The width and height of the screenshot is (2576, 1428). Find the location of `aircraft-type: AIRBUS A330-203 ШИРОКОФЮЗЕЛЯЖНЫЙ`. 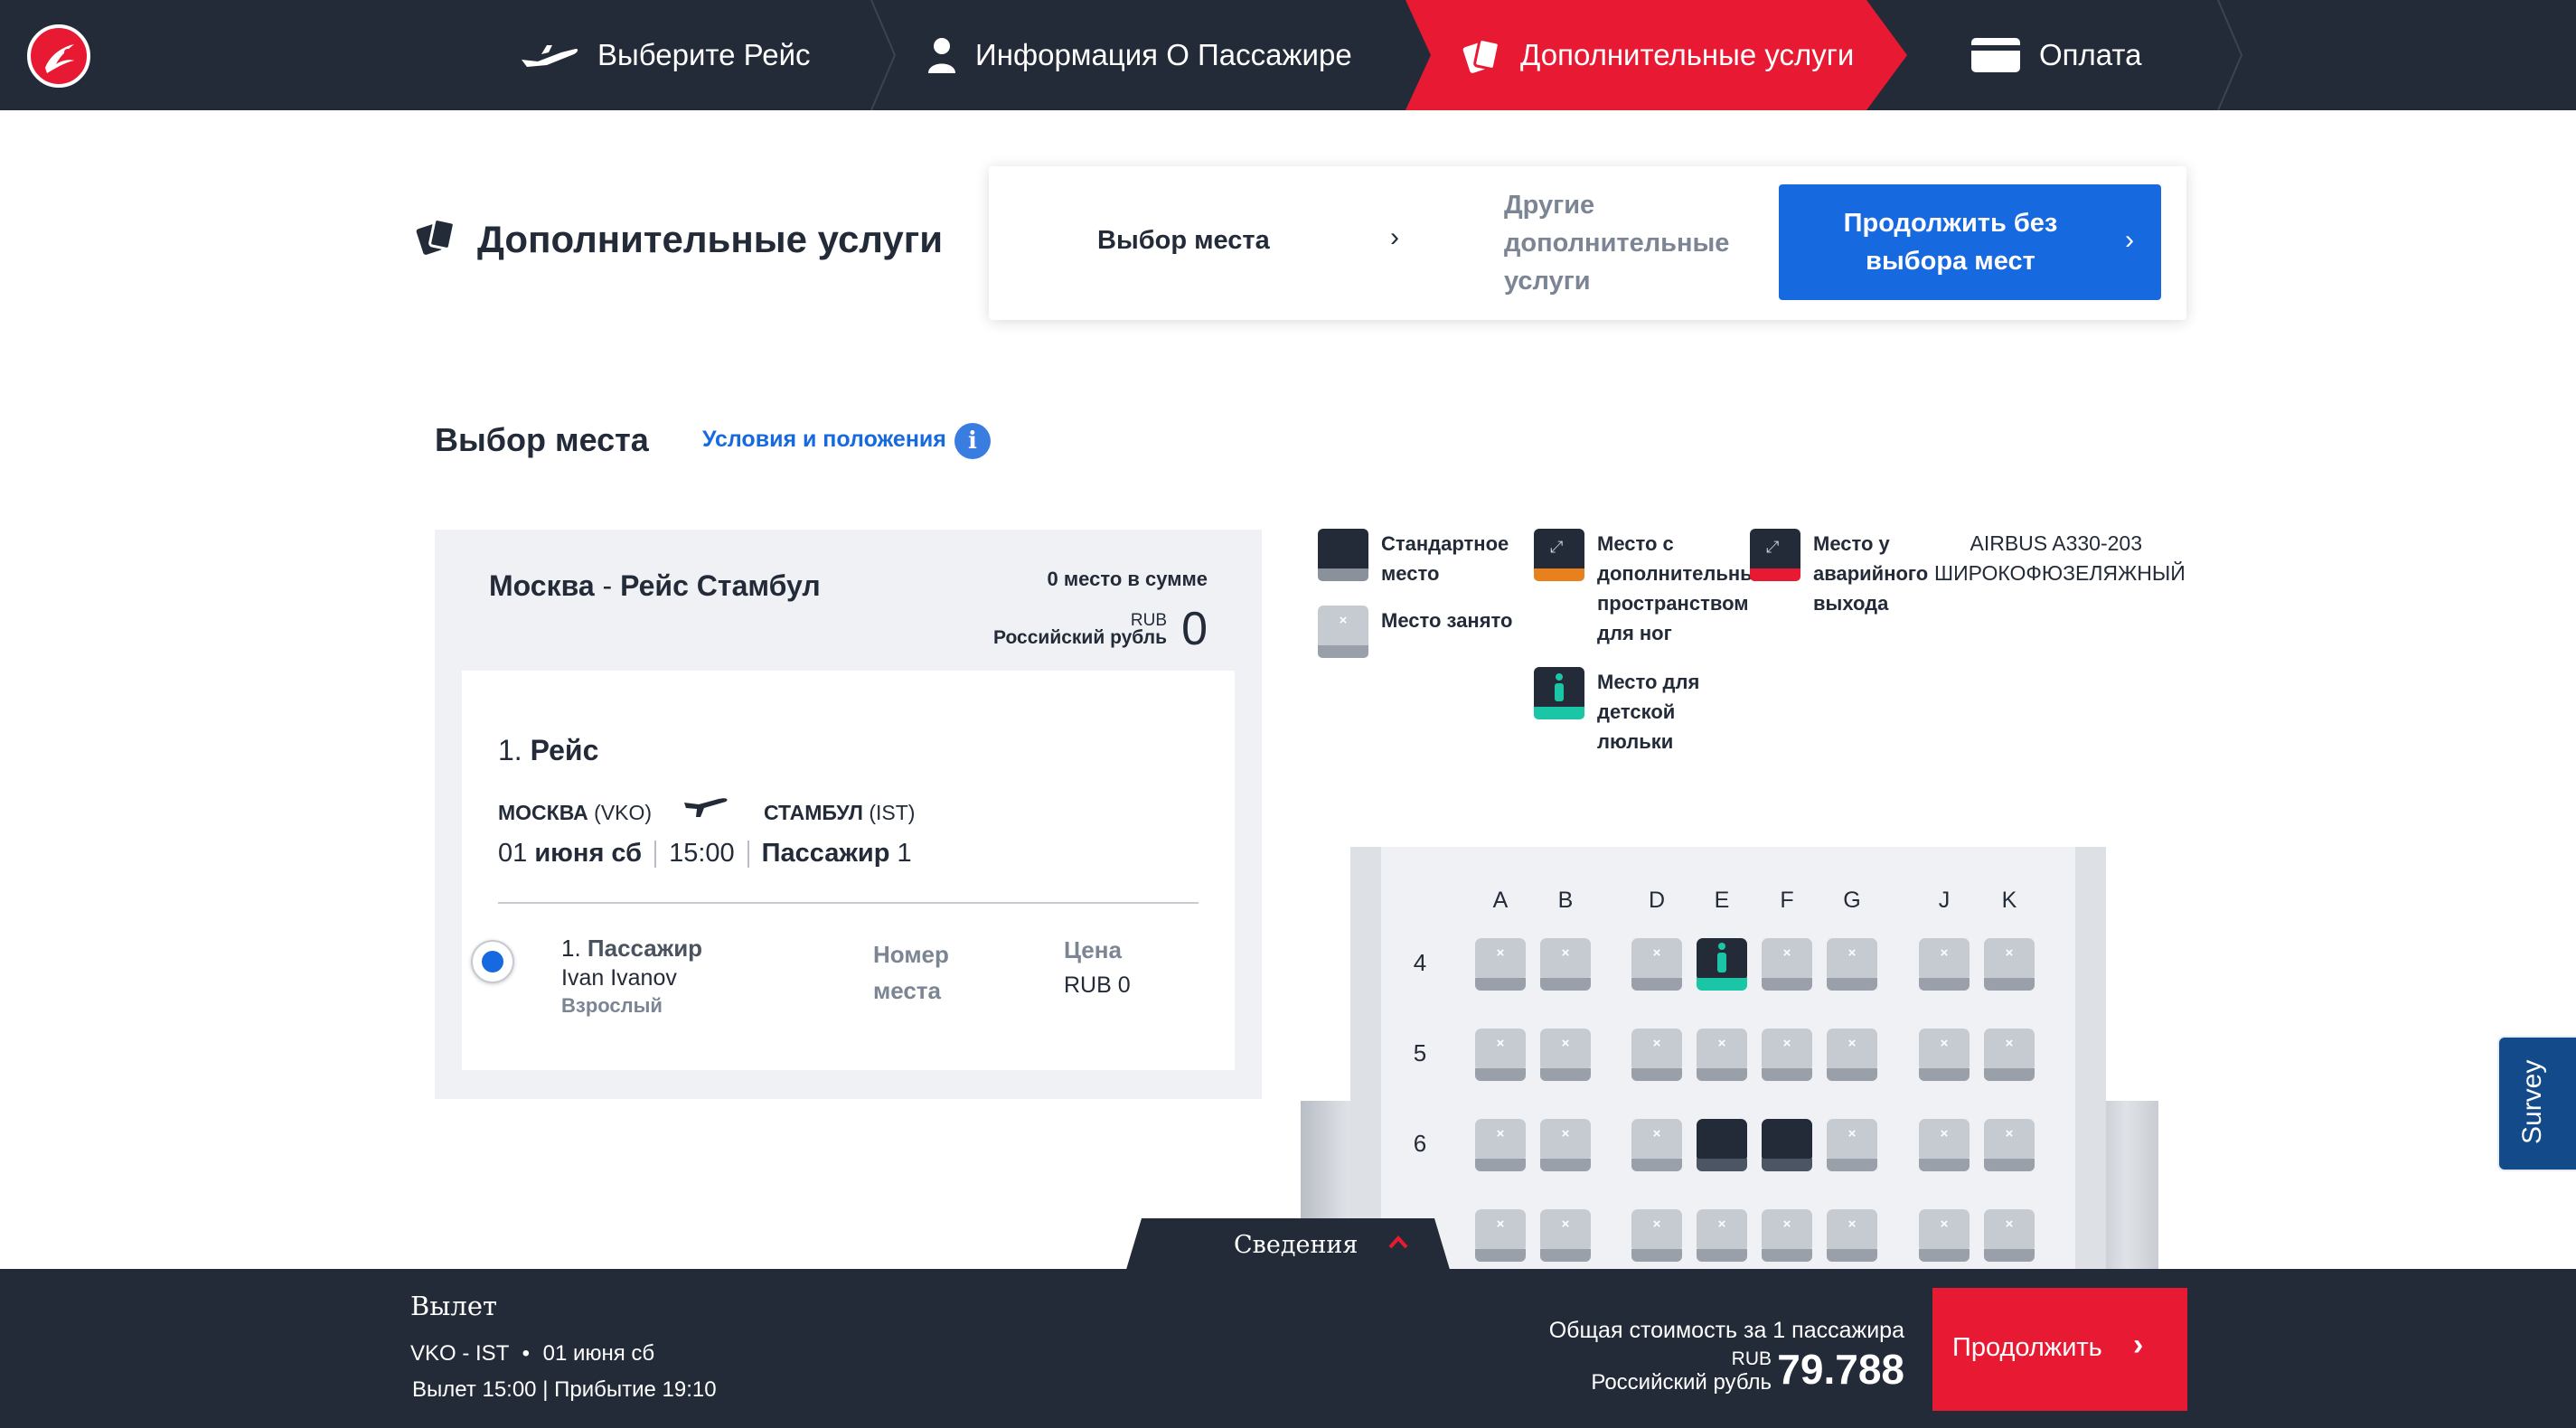

aircraft-type: AIRBUS A330-203 ШИРОКОФЮЗЕЛЯЖНЫЙ is located at coordinates (2060, 558).